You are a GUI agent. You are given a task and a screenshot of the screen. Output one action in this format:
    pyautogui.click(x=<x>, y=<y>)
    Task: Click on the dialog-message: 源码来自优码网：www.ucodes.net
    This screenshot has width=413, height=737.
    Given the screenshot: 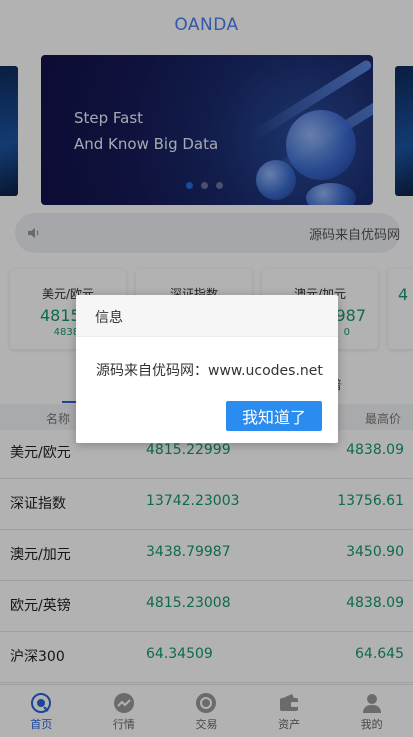 What is the action you would take?
    pyautogui.click(x=209, y=371)
    